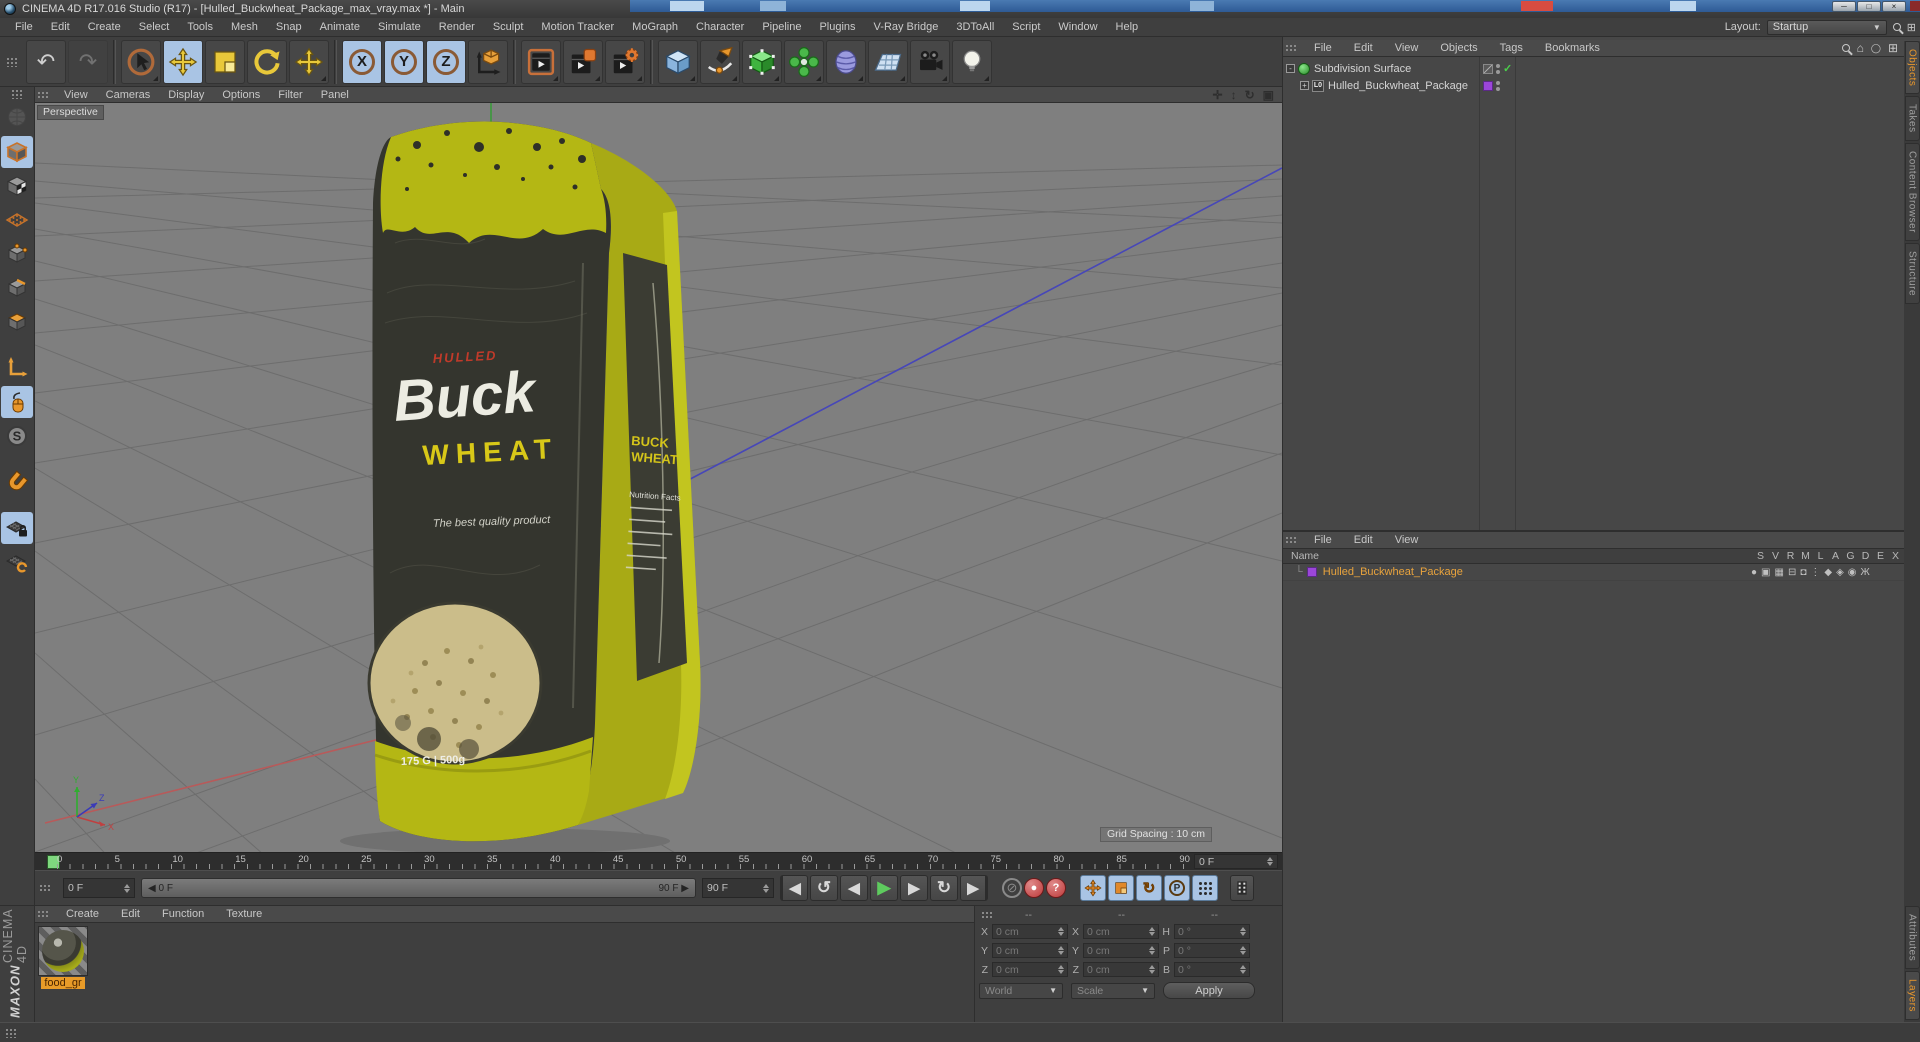 The width and height of the screenshot is (1920, 1042). Describe the element at coordinates (1865, 572) in the screenshot. I see `xref-toggle-icon: Ж` at that location.